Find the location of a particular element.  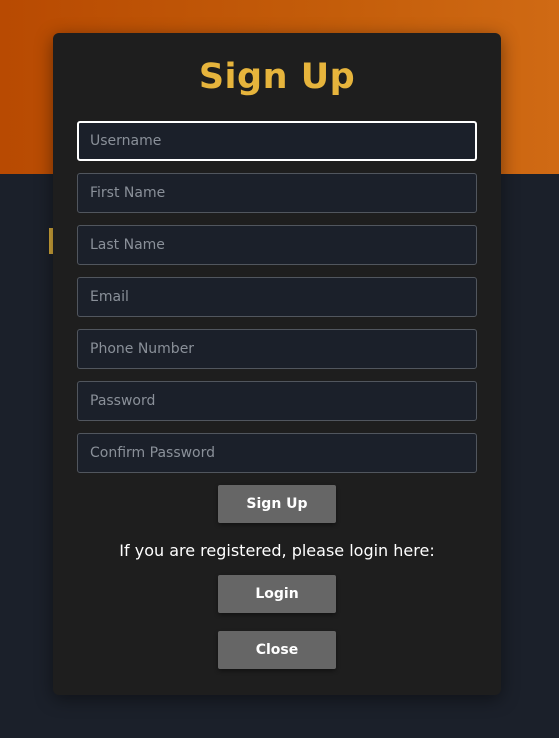

signup-button: Sign Up is located at coordinates (277, 504).